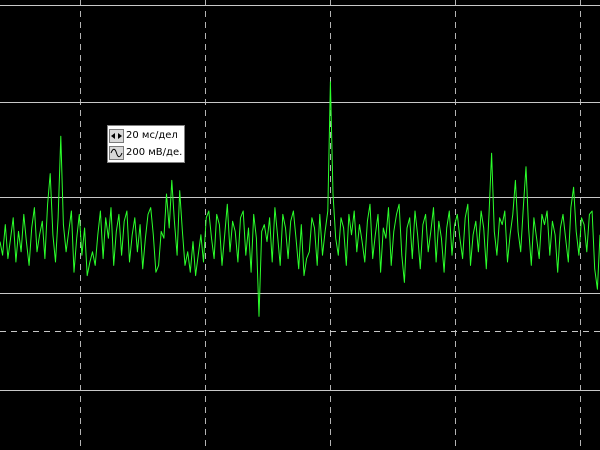 Image resolution: width=600 pixels, height=450 pixels. I want to click on volts-per-division-label: 200 мВ/де., so click(154, 152).